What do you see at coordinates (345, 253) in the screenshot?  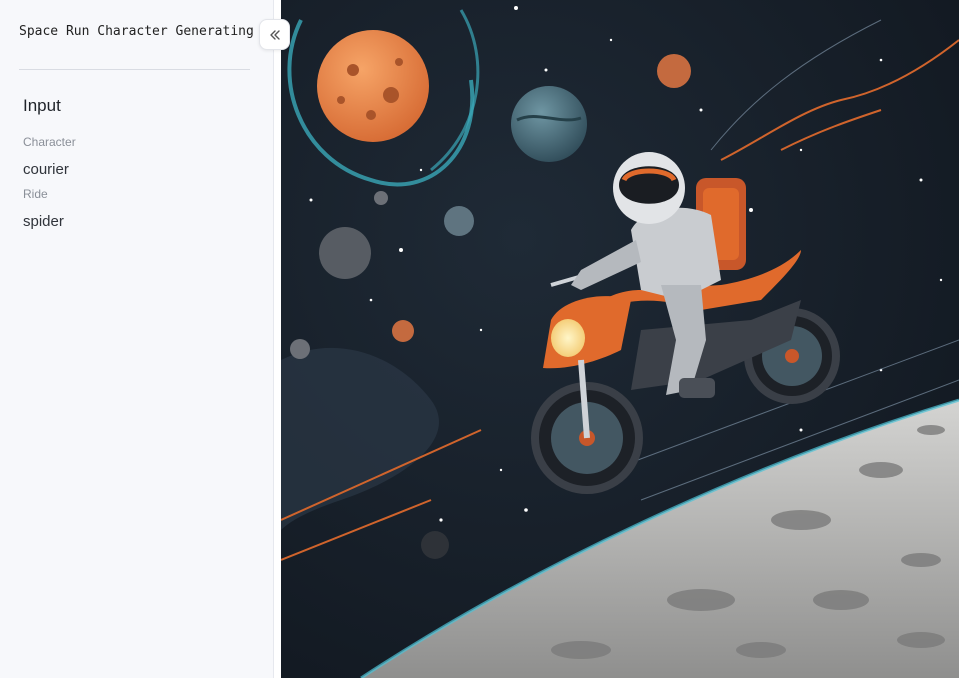 I see `gray-planet` at bounding box center [345, 253].